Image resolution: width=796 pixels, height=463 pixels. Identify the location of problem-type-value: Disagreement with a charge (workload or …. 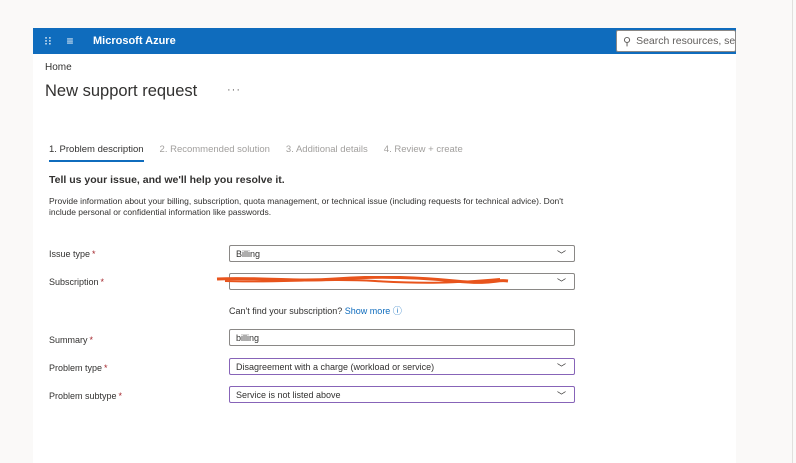
(335, 366).